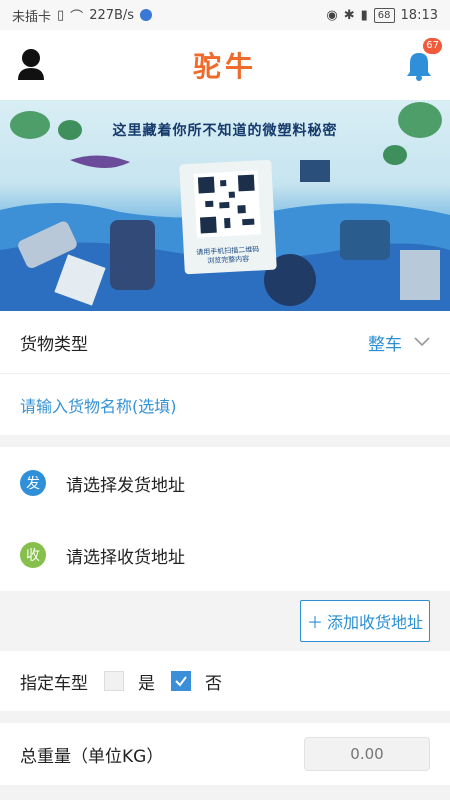 This screenshot has height=800, width=450. Describe the element at coordinates (385, 344) in the screenshot. I see `cargo-type-value: 整车` at that location.